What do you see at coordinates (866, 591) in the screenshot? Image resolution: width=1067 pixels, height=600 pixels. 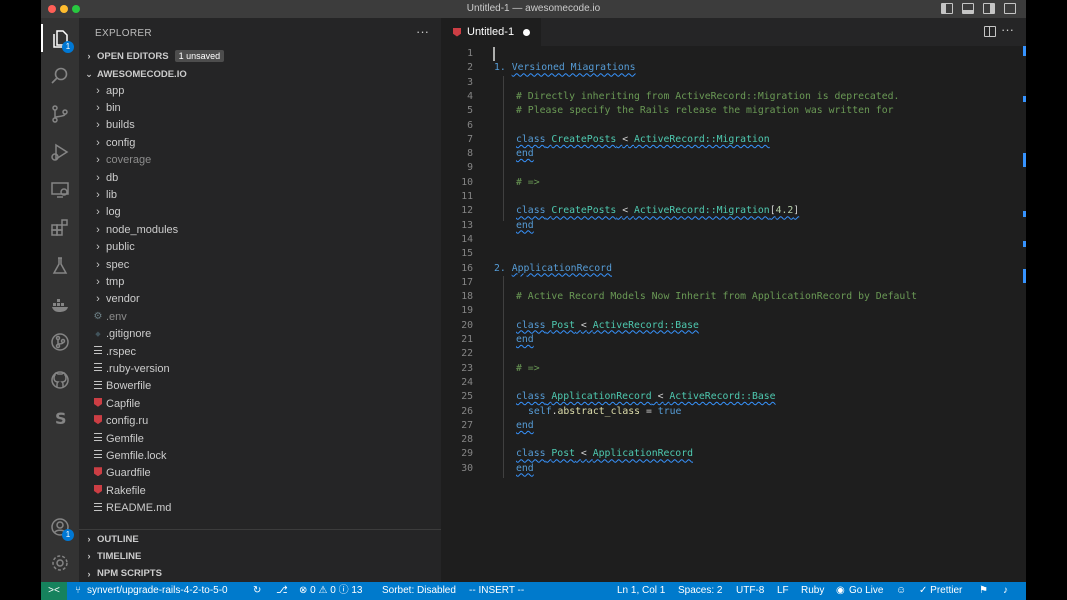 I see `go-live-button: Go Live` at bounding box center [866, 591].